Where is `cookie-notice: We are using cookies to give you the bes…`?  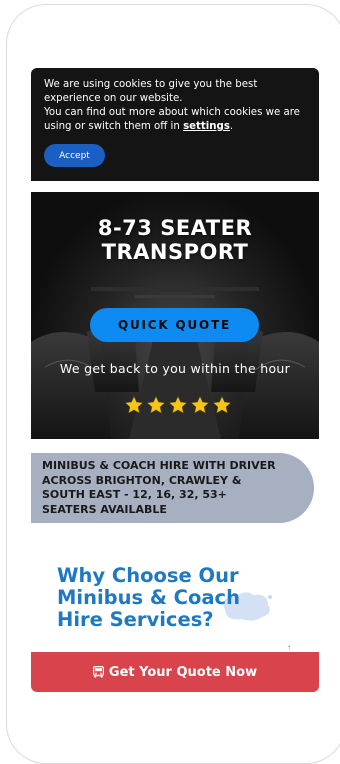 cookie-notice: We are using cookies to give you the bes… is located at coordinates (175, 124).